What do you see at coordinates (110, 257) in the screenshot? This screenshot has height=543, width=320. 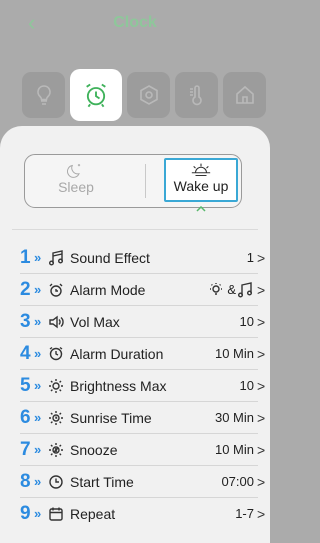 I see `setting-label: Sound Effect` at bounding box center [110, 257].